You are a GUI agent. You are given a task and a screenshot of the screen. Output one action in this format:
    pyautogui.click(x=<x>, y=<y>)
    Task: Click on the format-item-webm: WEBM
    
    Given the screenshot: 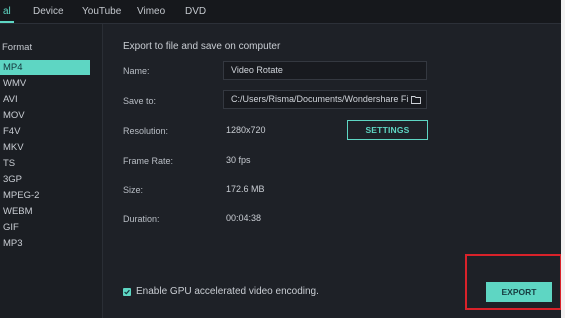 What is the action you would take?
    pyautogui.click(x=45, y=211)
    